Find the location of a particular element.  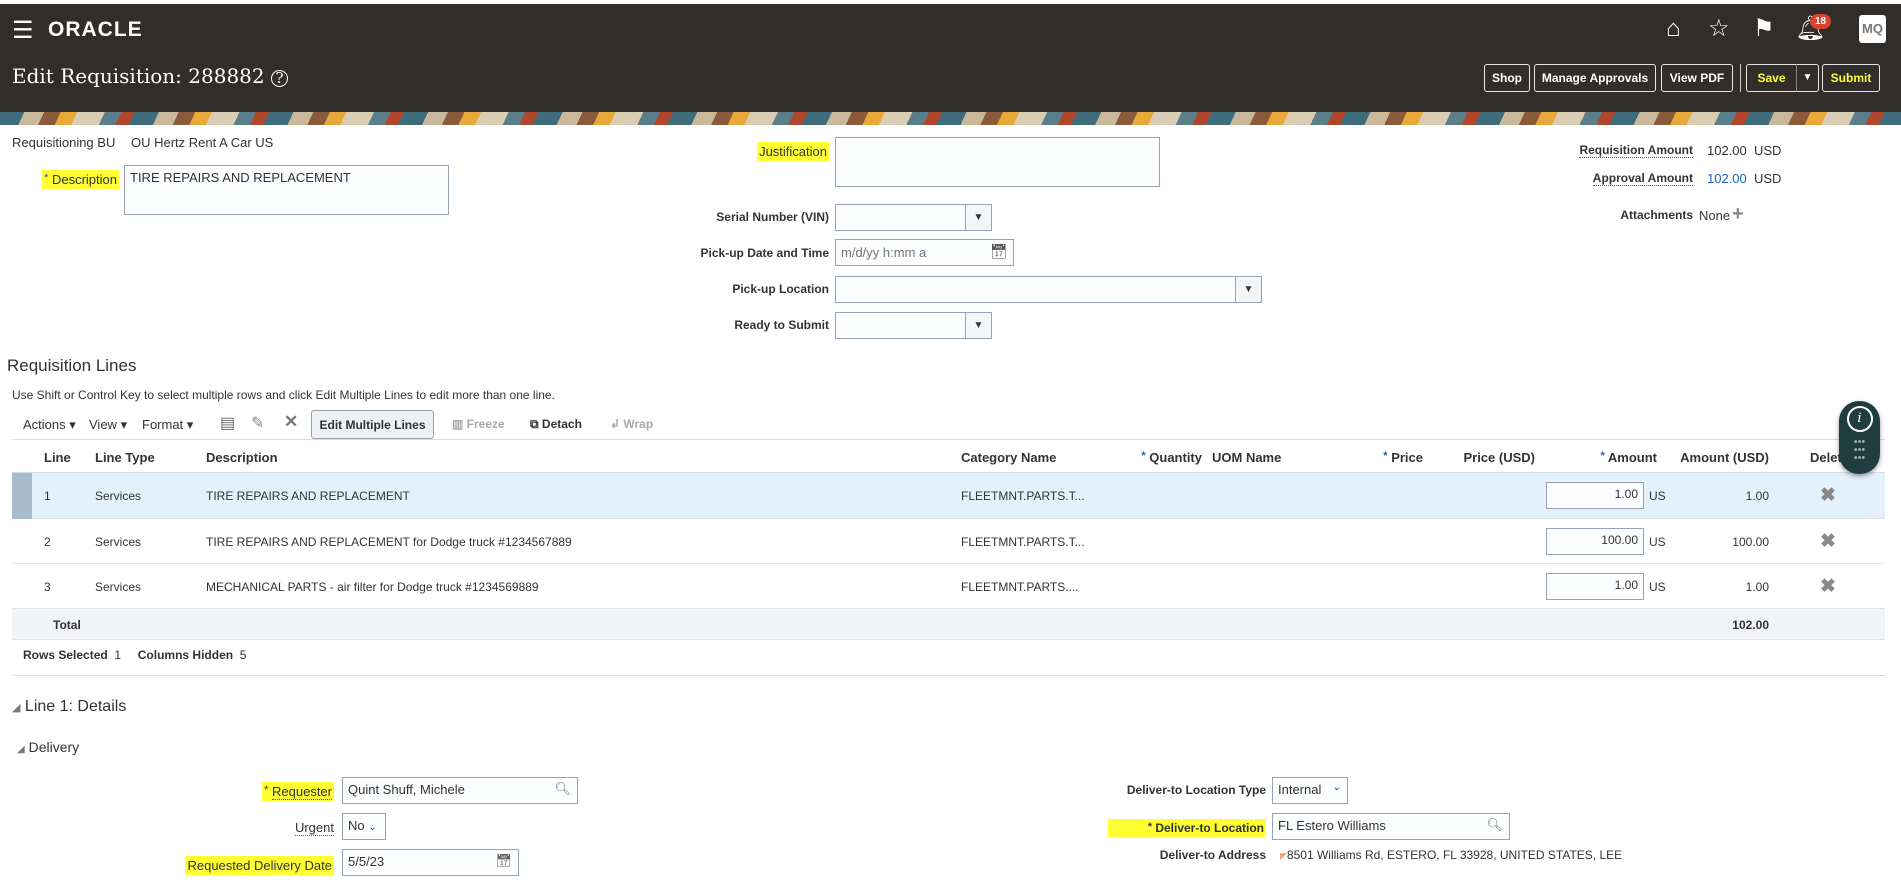

info-widget: i ••• ••• ••• is located at coordinates (1859, 437).